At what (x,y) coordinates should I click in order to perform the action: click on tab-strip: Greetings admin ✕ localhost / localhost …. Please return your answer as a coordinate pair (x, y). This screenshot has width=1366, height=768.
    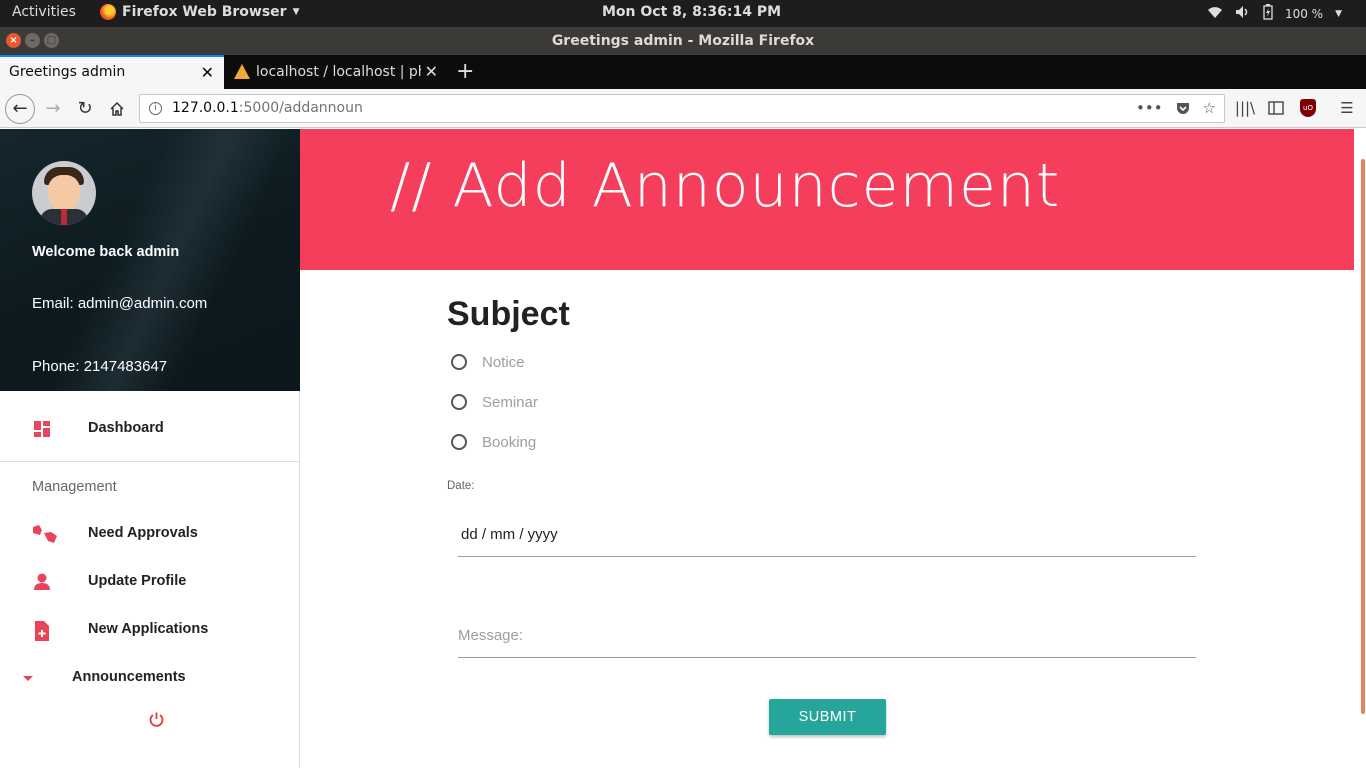
    Looking at the image, I should click on (683, 72).